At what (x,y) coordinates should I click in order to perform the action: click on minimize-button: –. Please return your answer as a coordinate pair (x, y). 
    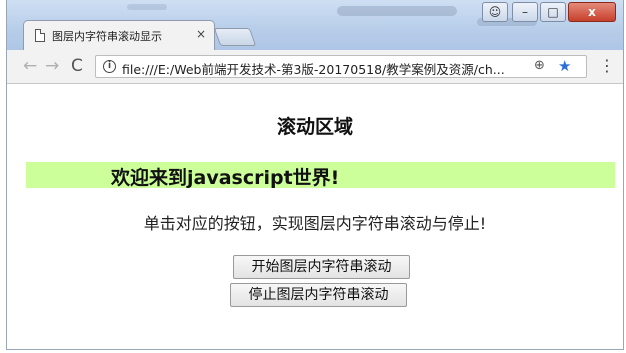
    Looking at the image, I should click on (525, 12).